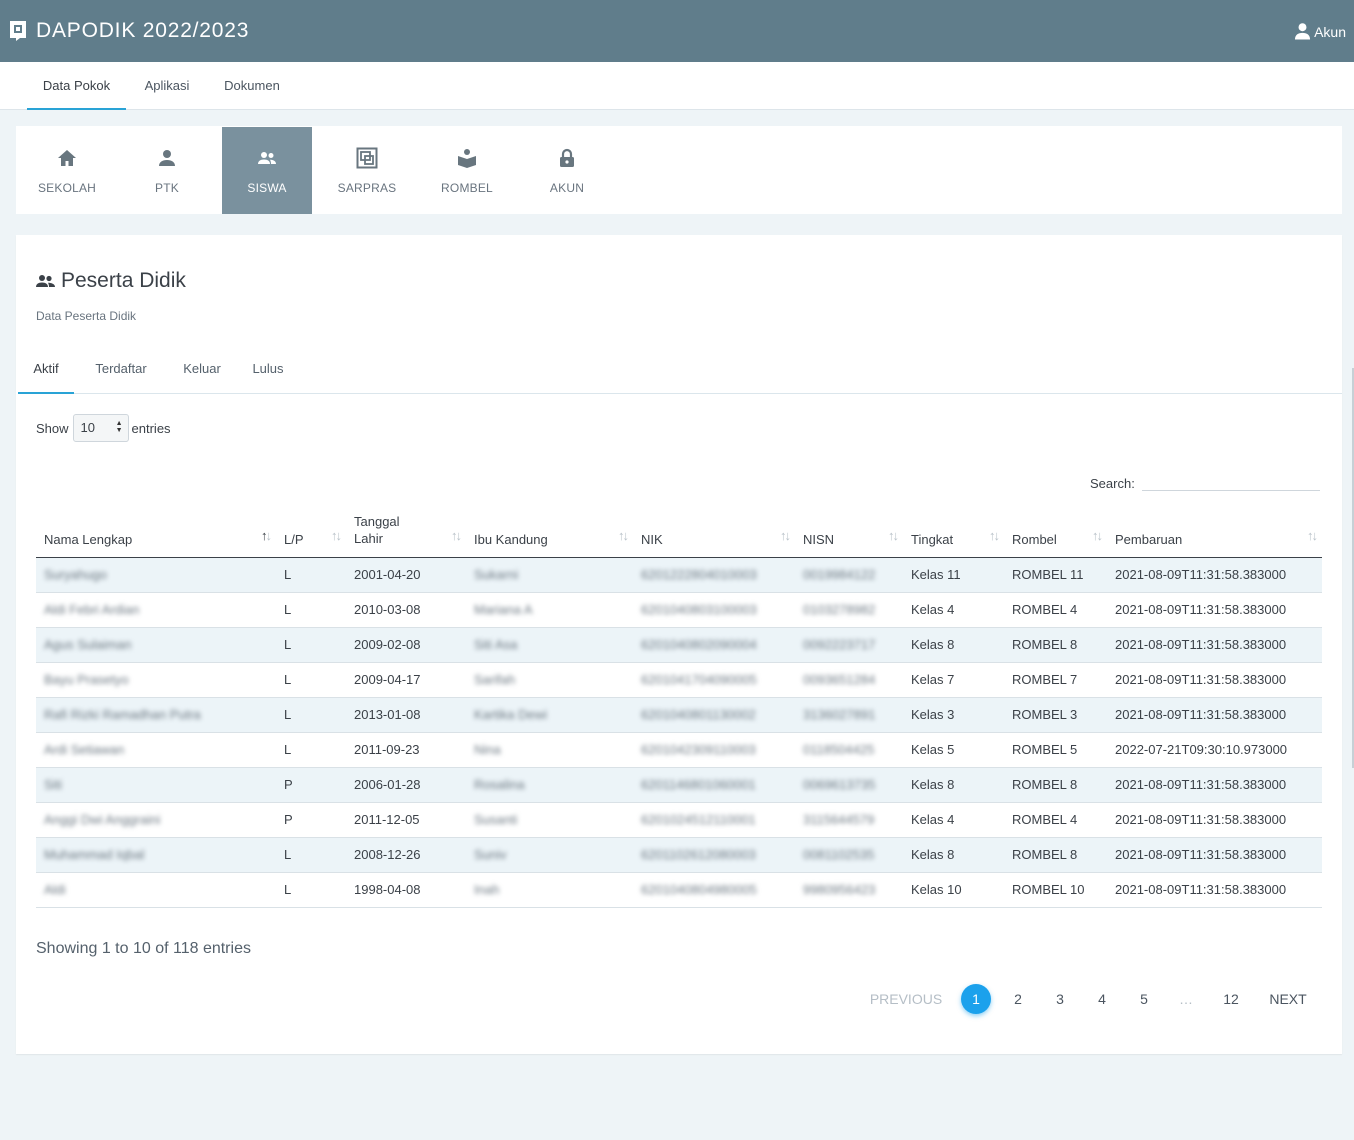 This screenshot has height=1140, width=1354. What do you see at coordinates (567, 157) in the screenshot?
I see `lock-icon` at bounding box center [567, 157].